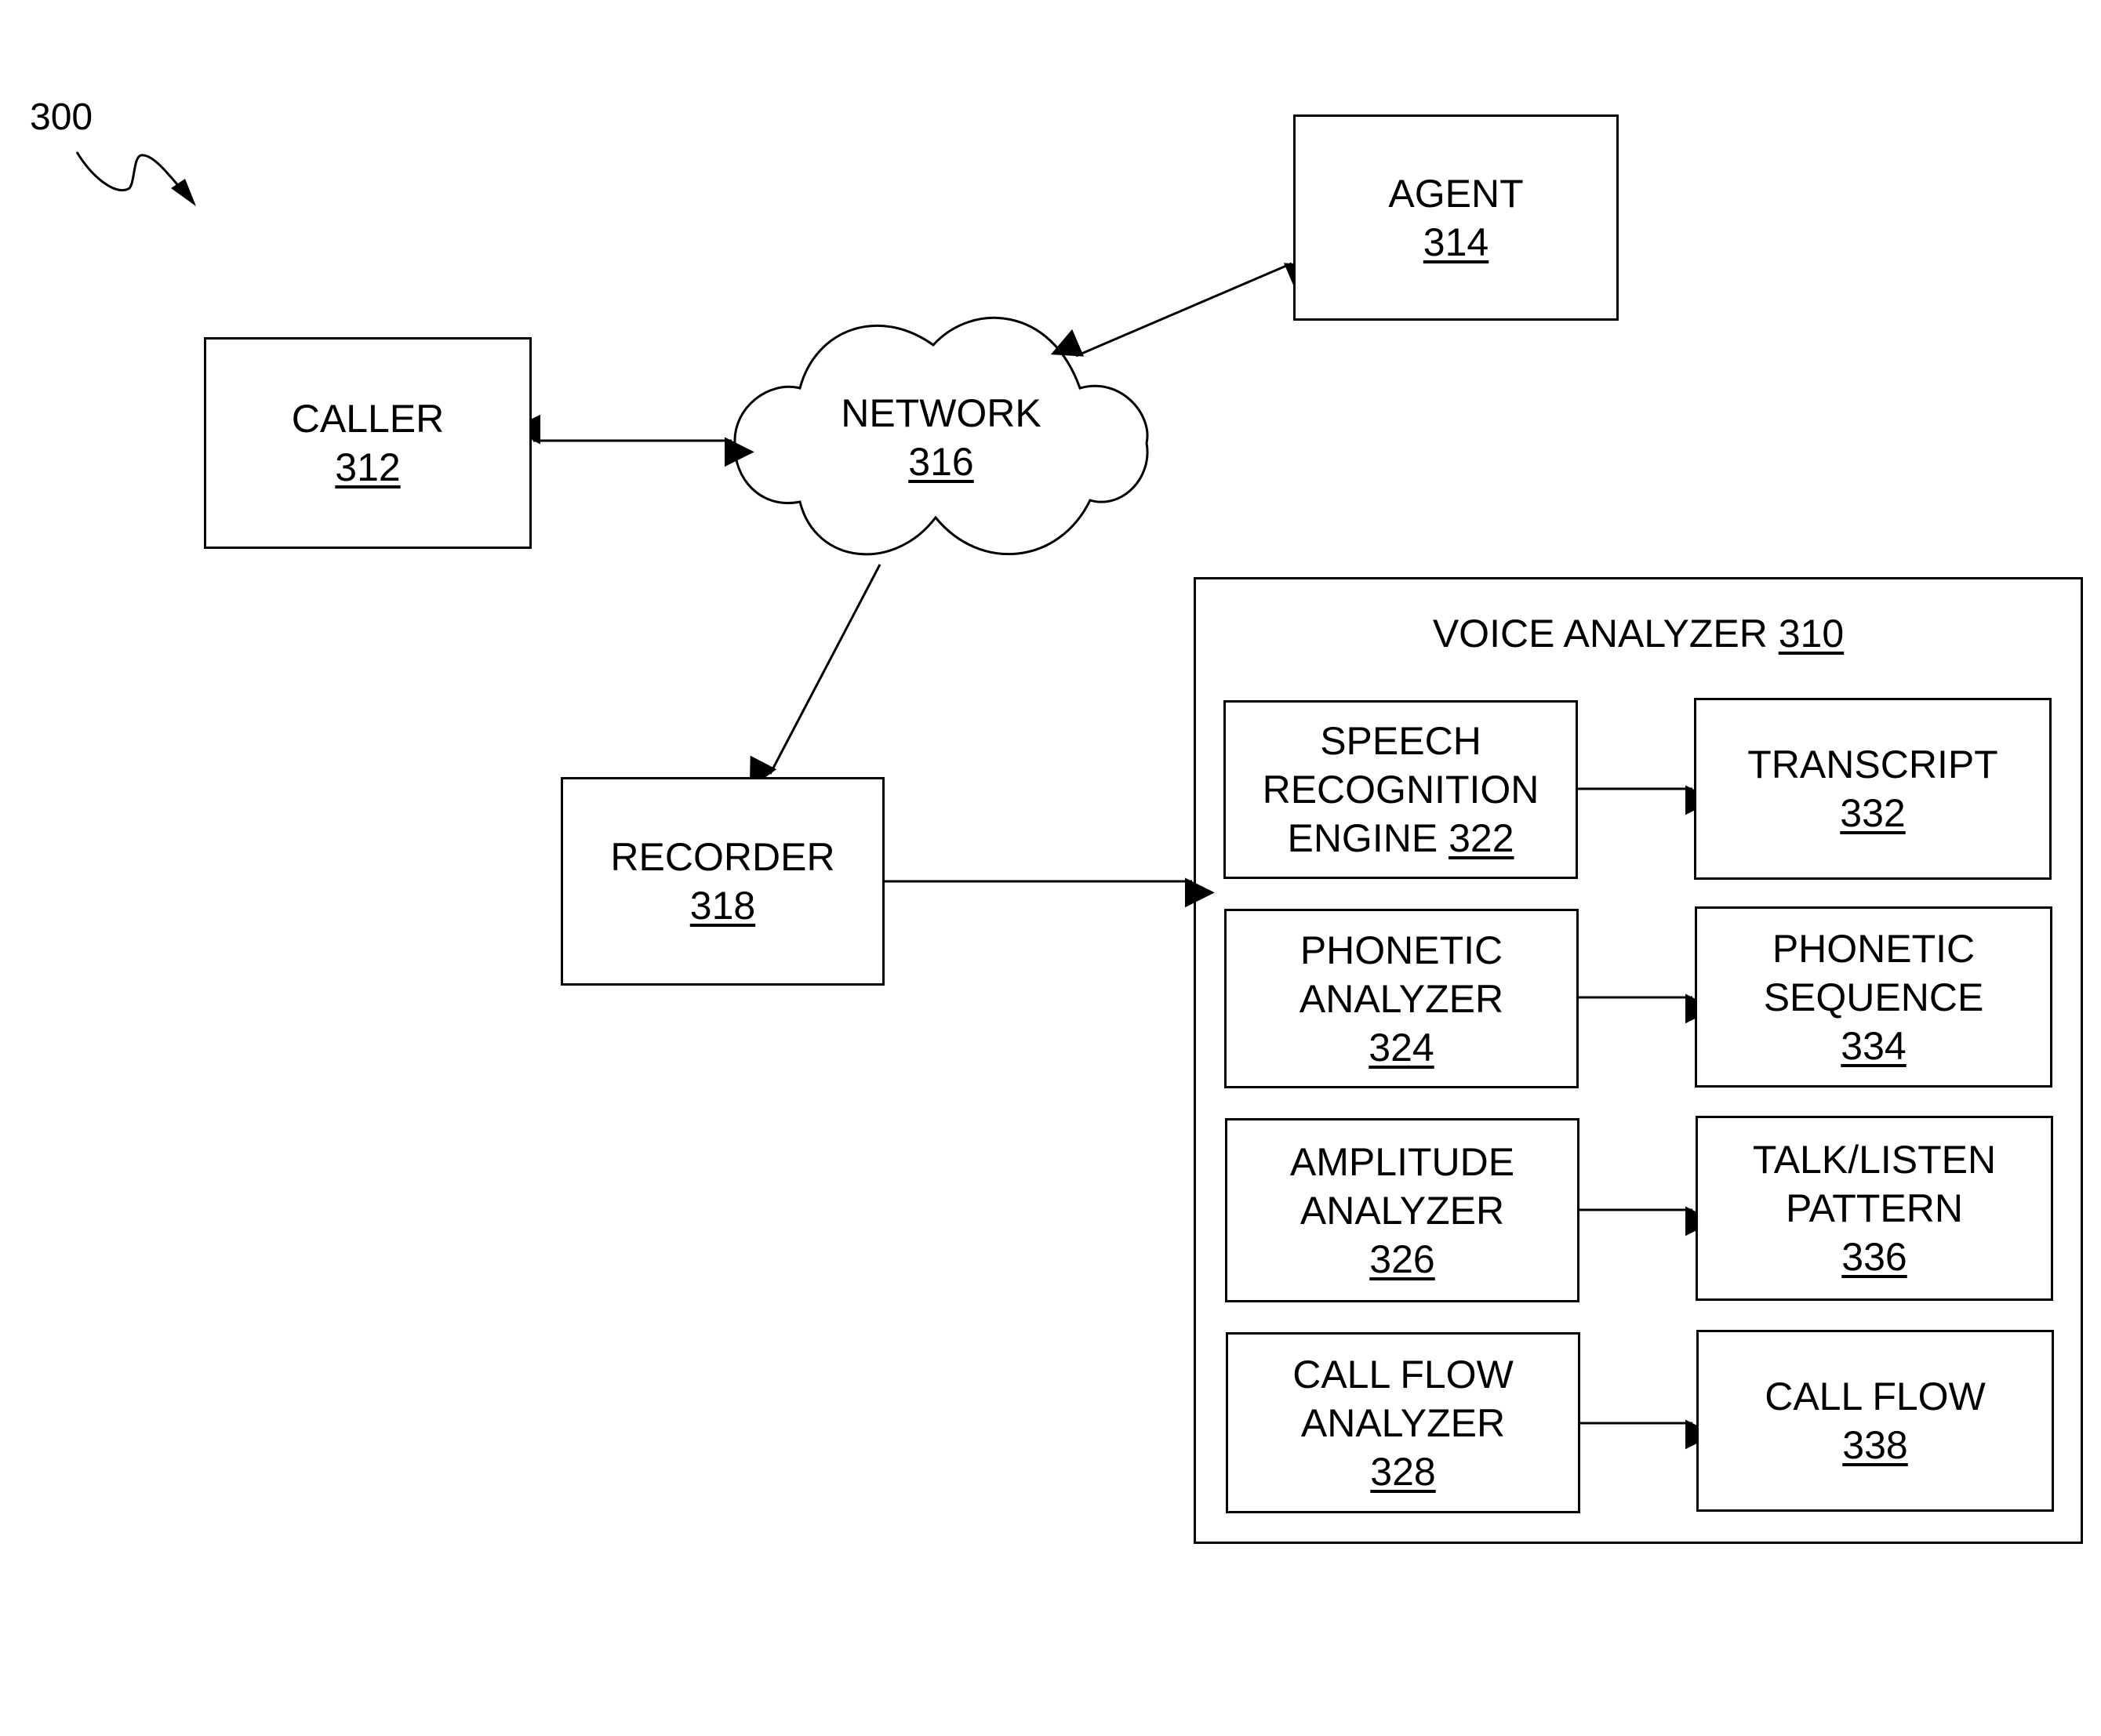 This screenshot has width=2101, height=1736. What do you see at coordinates (135, 177) in the screenshot?
I see `figure-pointer-arrow` at bounding box center [135, 177].